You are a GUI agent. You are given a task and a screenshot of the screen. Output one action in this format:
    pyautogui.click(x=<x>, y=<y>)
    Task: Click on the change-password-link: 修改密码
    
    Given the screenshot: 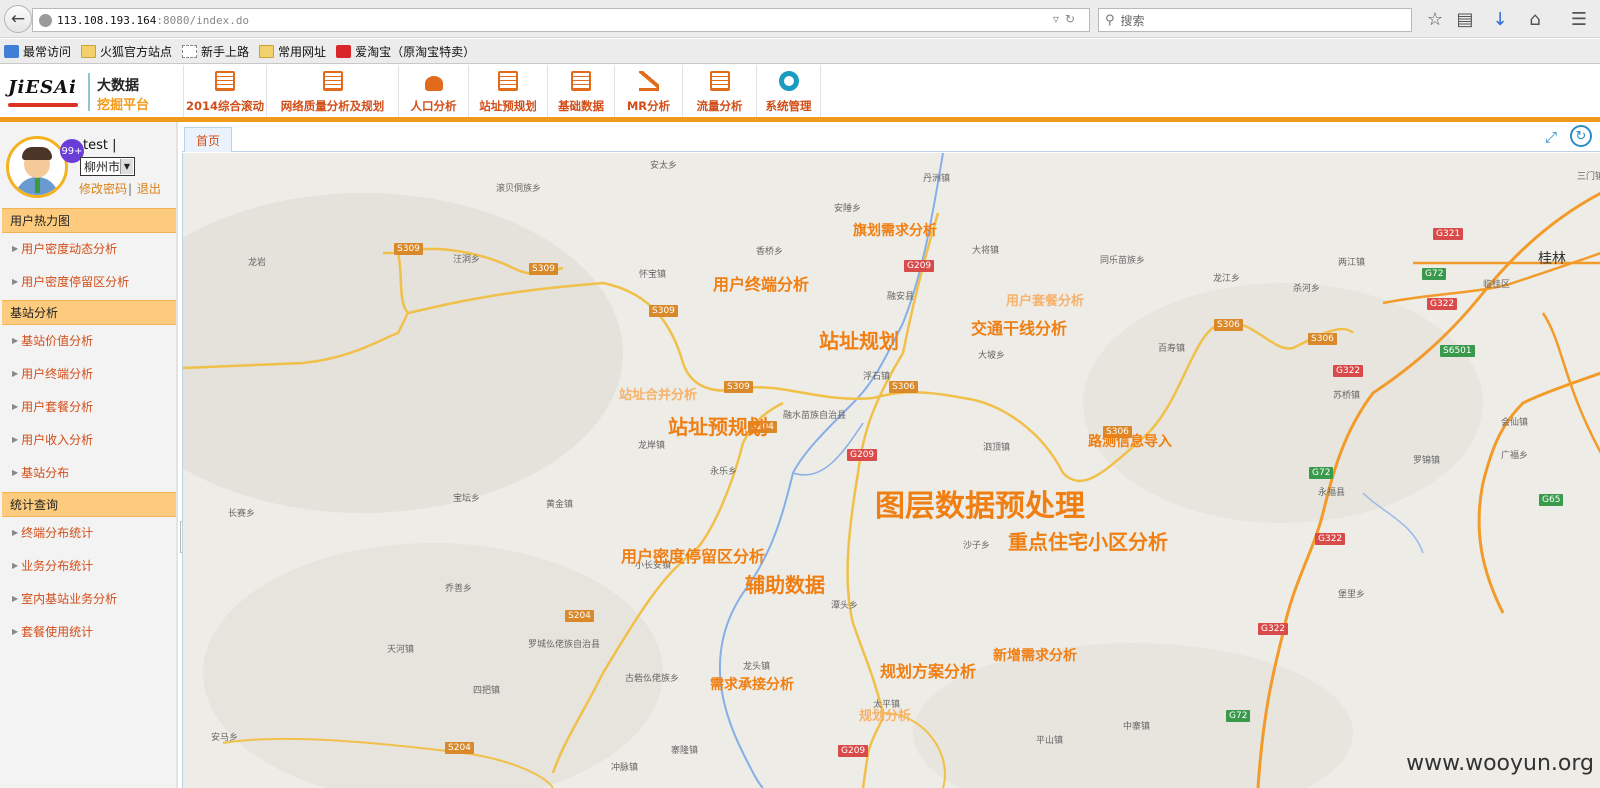 What is the action you would take?
    pyautogui.click(x=103, y=189)
    